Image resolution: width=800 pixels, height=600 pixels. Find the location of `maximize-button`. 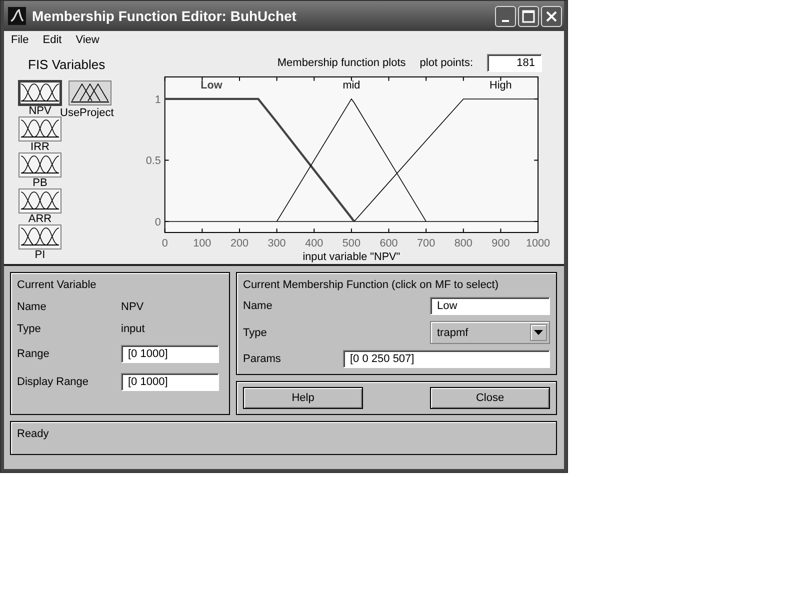

maximize-button is located at coordinates (528, 16).